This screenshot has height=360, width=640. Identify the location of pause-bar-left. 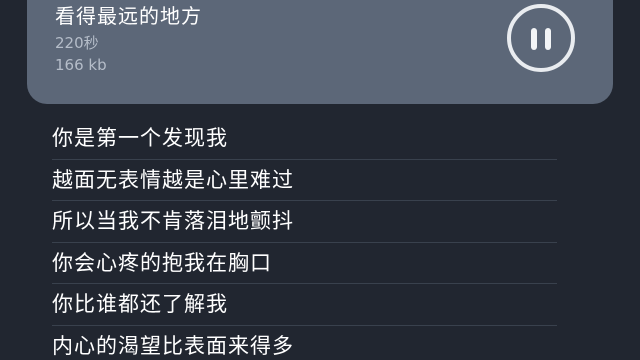
(534, 39).